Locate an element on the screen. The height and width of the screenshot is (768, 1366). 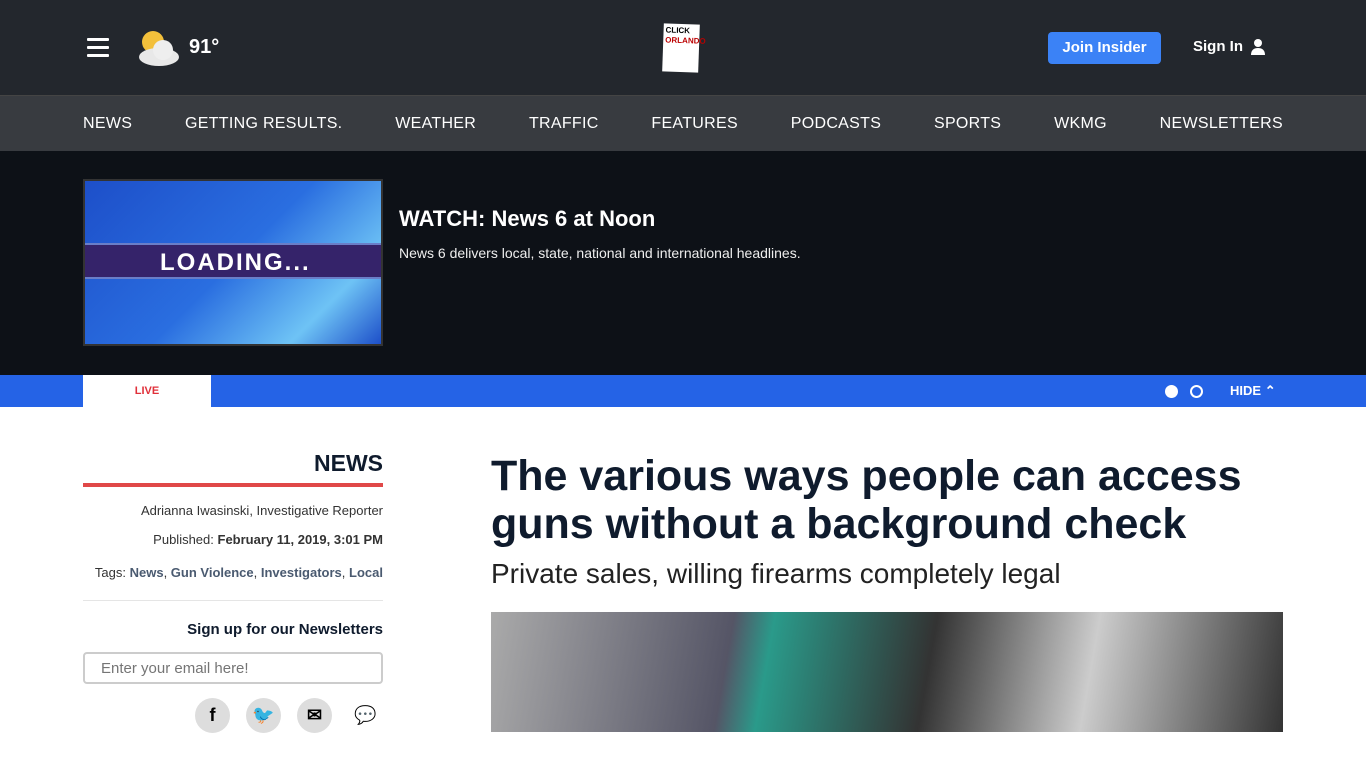
tag-link: News is located at coordinates (147, 572).